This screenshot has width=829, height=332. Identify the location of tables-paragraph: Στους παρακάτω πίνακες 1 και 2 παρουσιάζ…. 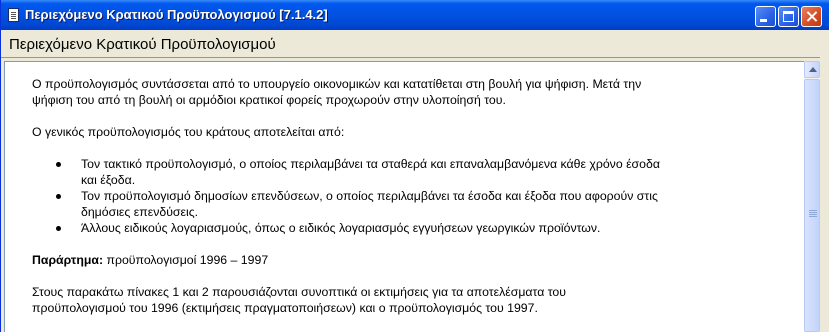
(412, 300).